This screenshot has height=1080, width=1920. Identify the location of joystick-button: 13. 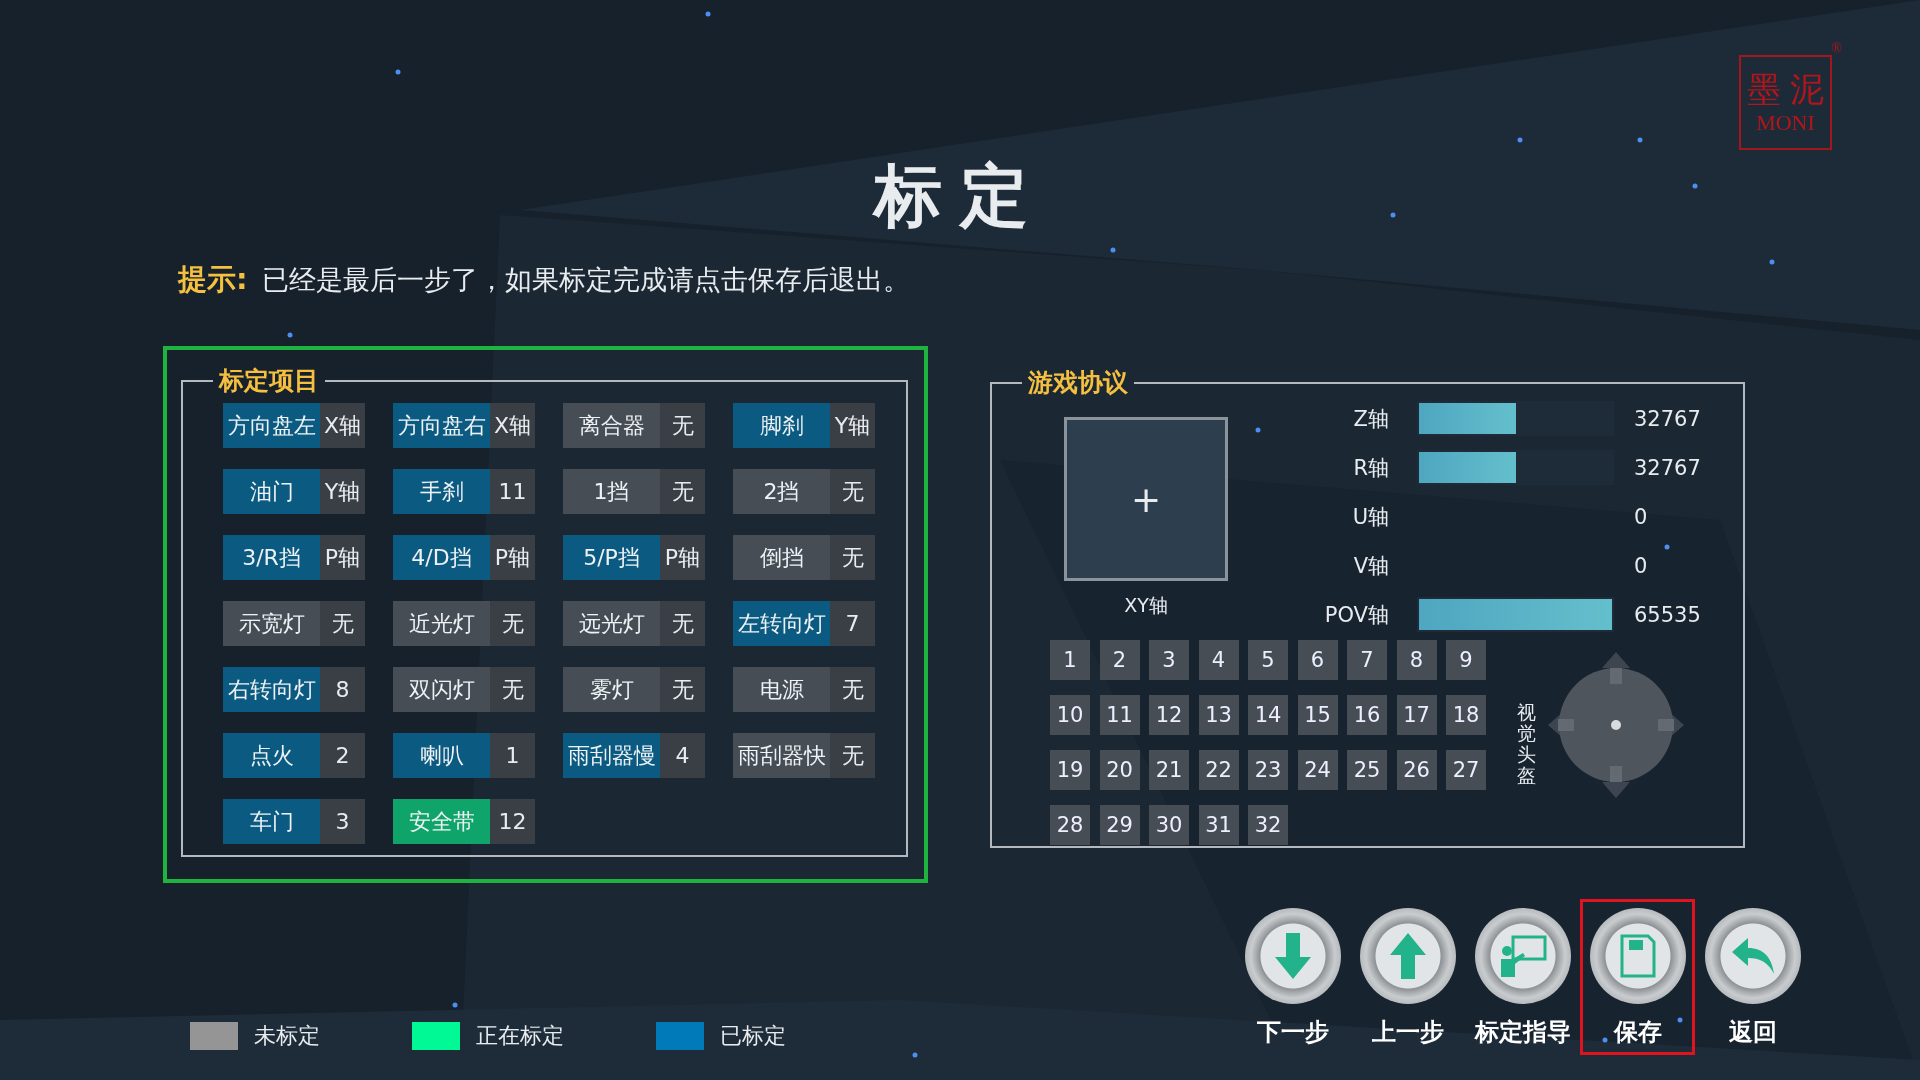
(1218, 715).